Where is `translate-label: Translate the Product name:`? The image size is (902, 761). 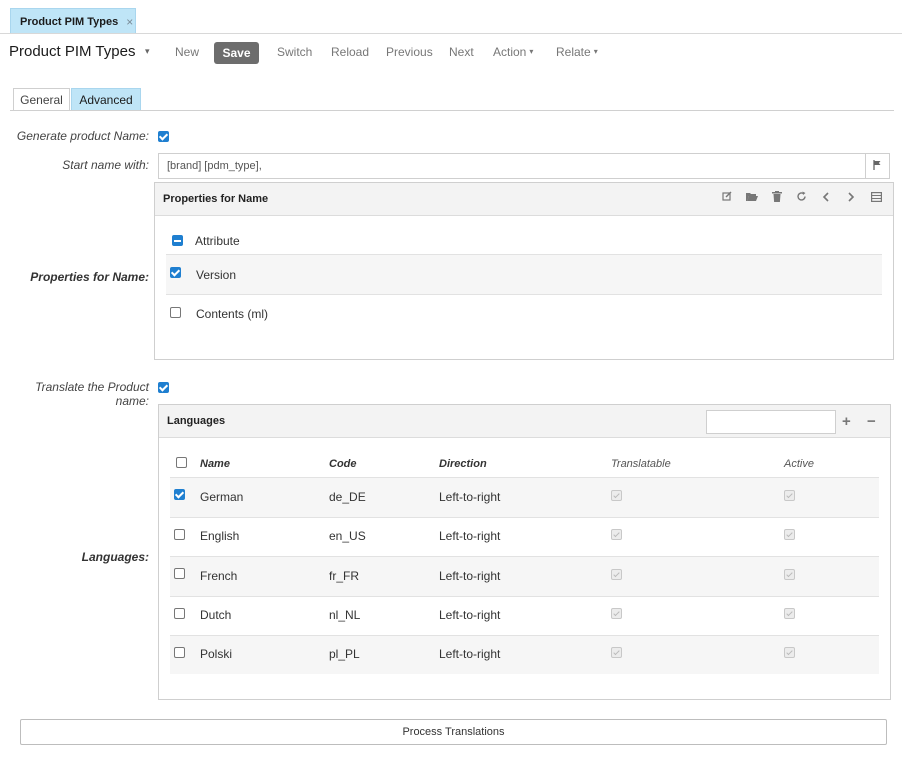
translate-label: Translate the Product name: is located at coordinates (92, 394).